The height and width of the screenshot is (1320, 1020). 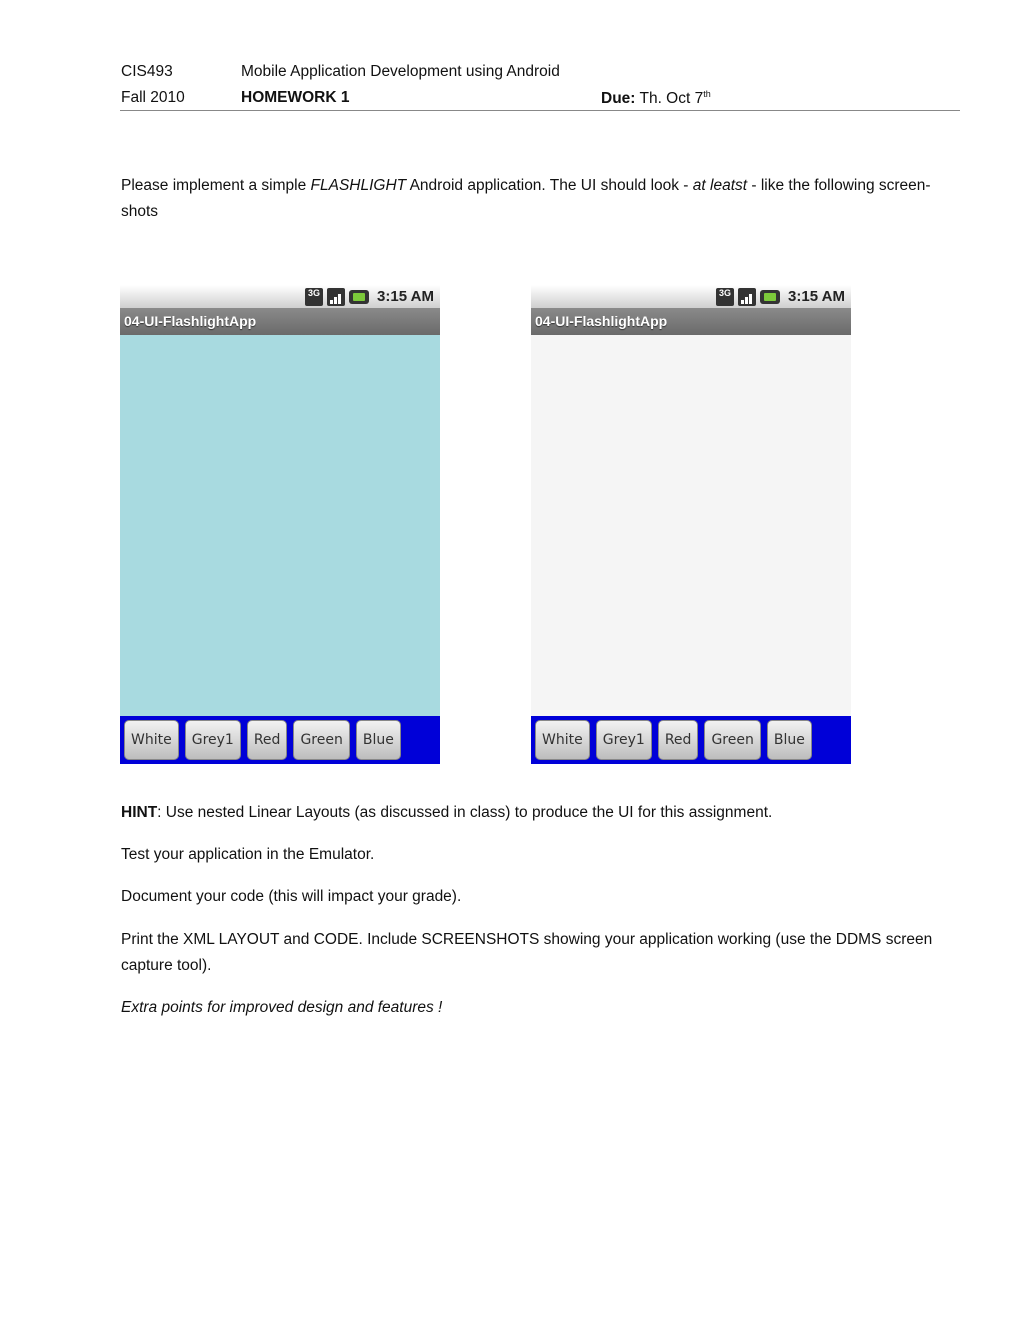 What do you see at coordinates (139, 812) in the screenshot?
I see `hint-label: HINT` at bounding box center [139, 812].